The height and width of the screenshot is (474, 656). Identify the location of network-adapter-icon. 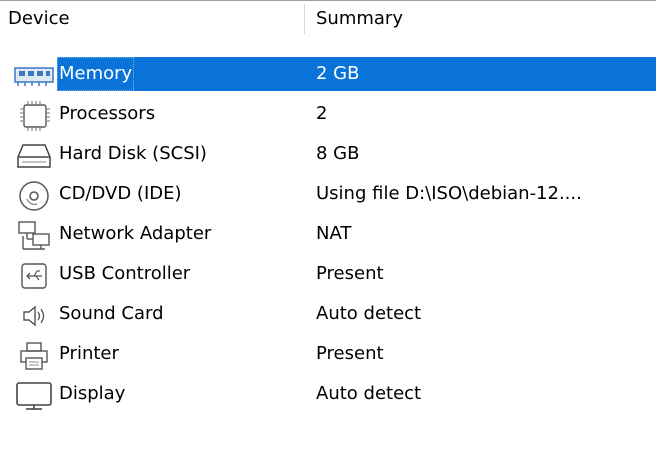
(34, 236).